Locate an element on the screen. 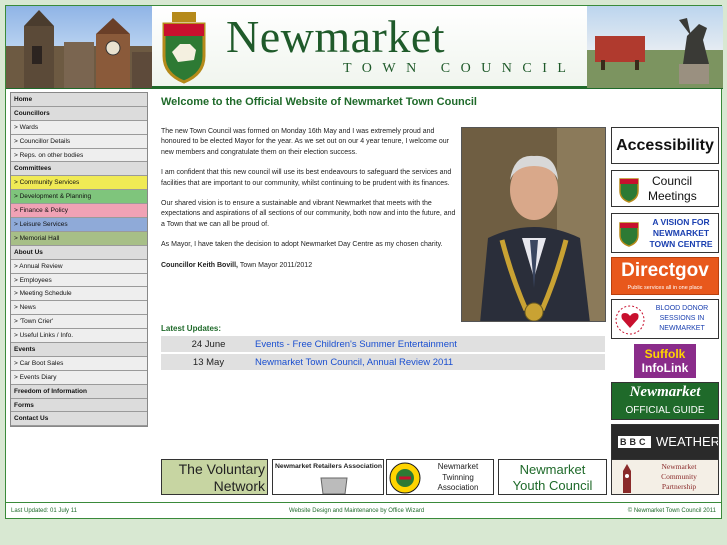  sidebar-item-forms: Forms is located at coordinates (79, 405).